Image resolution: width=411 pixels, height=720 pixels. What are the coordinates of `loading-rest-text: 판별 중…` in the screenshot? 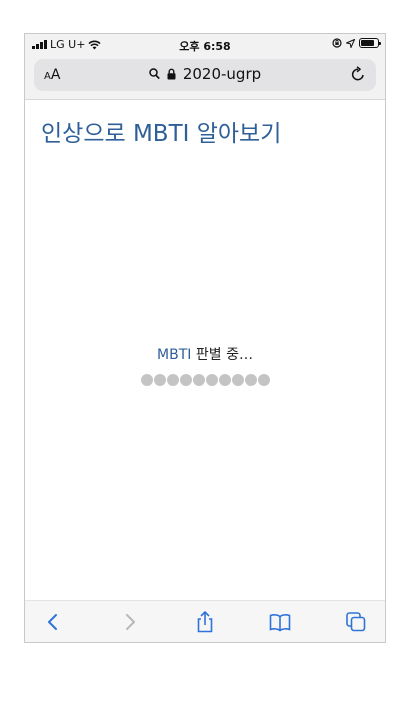 It's located at (222, 355).